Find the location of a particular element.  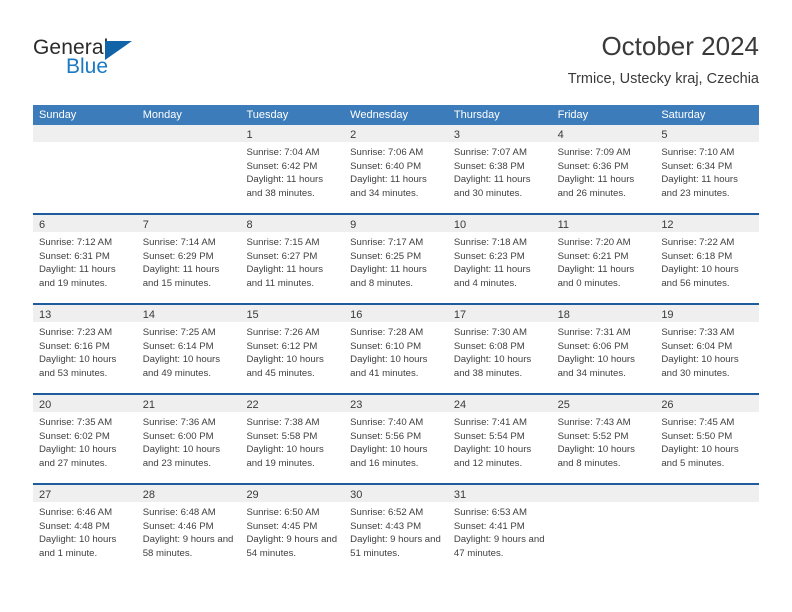

sunset-line: Sunset: 6:34 PM is located at coordinates (697, 166).